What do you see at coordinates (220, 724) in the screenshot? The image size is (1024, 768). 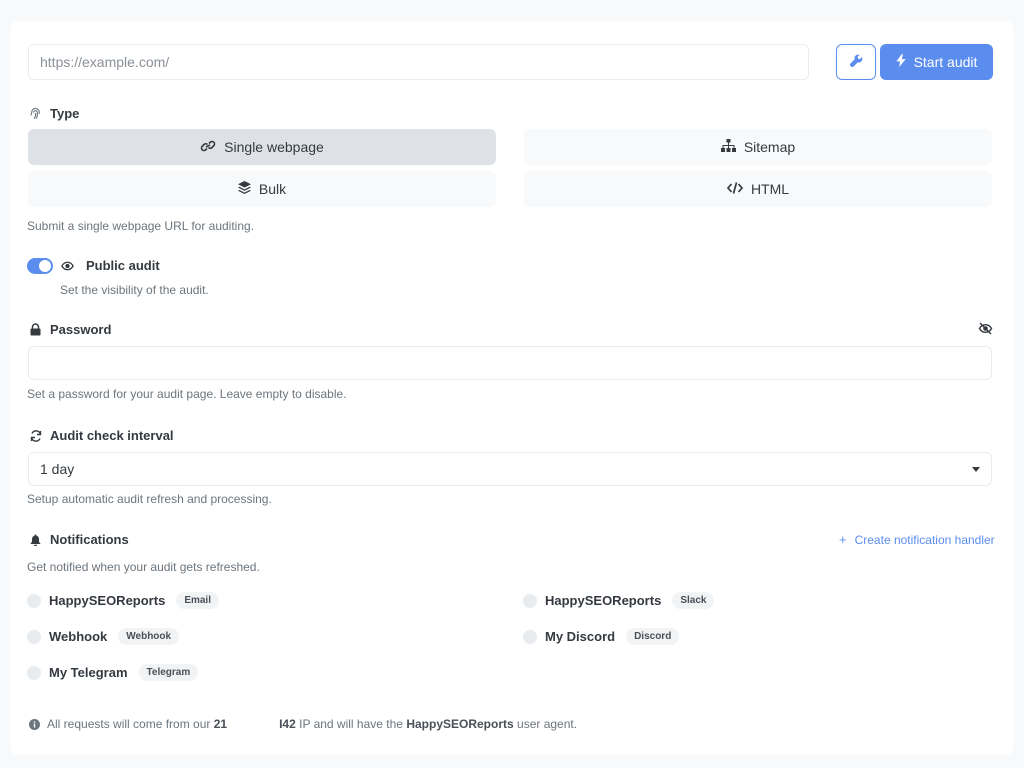 I see `footer-ip-part-1: 21` at bounding box center [220, 724].